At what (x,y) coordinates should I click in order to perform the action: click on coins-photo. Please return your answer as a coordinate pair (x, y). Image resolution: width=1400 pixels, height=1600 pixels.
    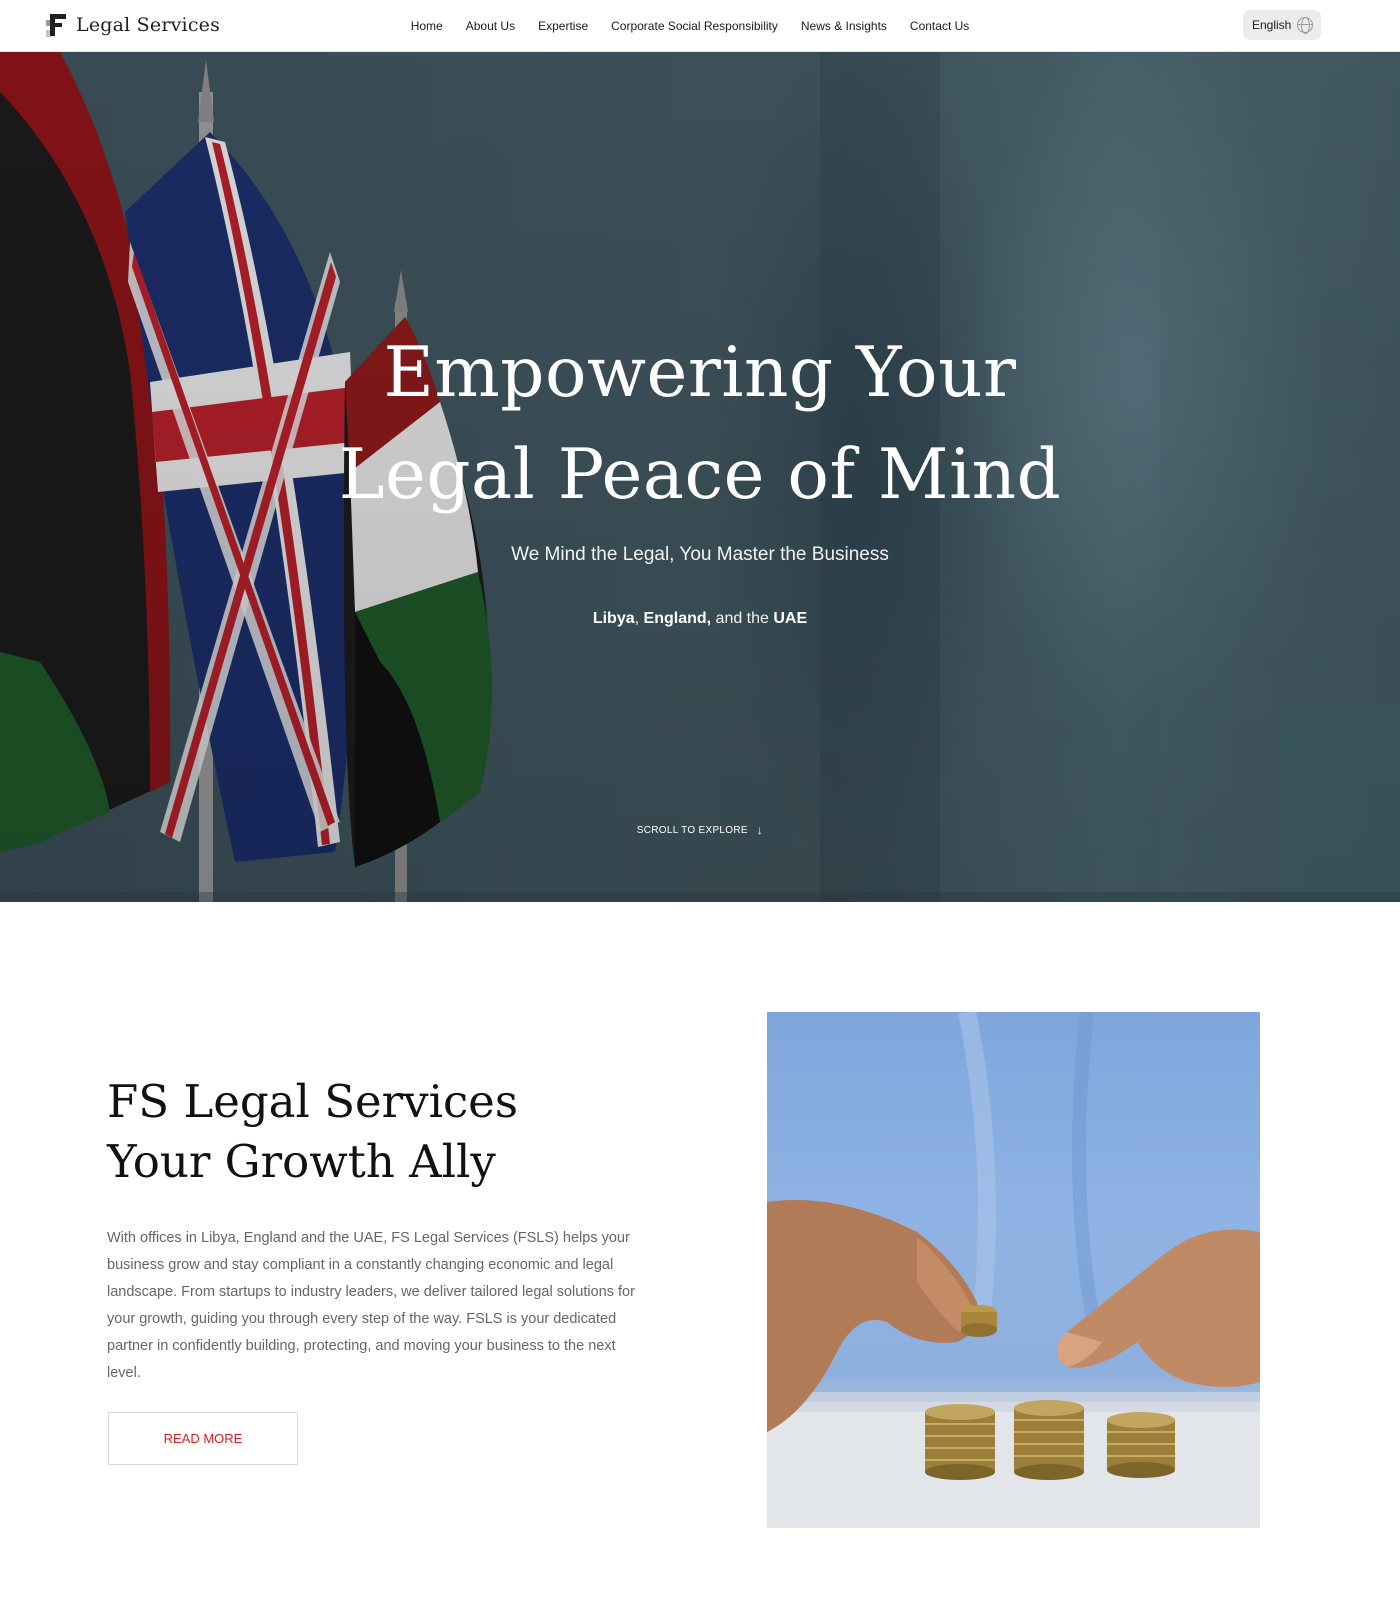
    Looking at the image, I should click on (1013, 1270).